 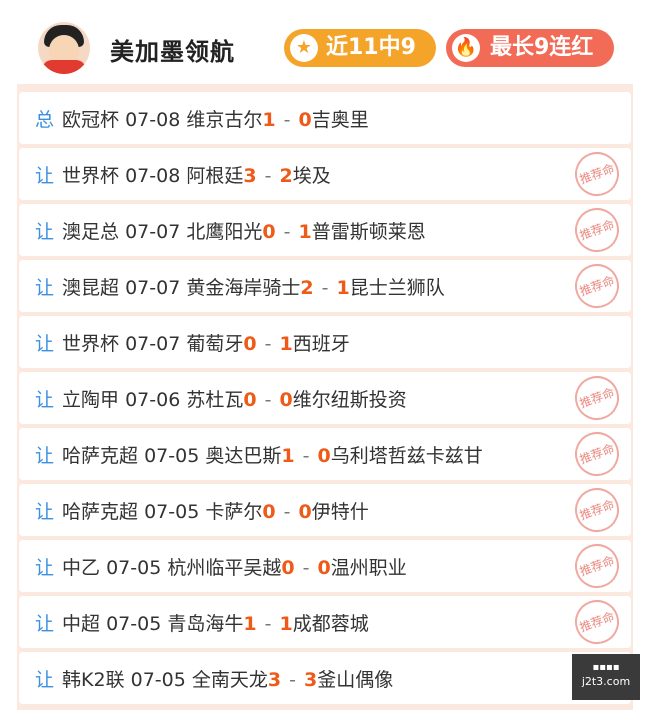 I want to click on match-text: 让立陶甲 07-06 苏杜瓦0-0维尔纽斯投资, so click(x=221, y=398).